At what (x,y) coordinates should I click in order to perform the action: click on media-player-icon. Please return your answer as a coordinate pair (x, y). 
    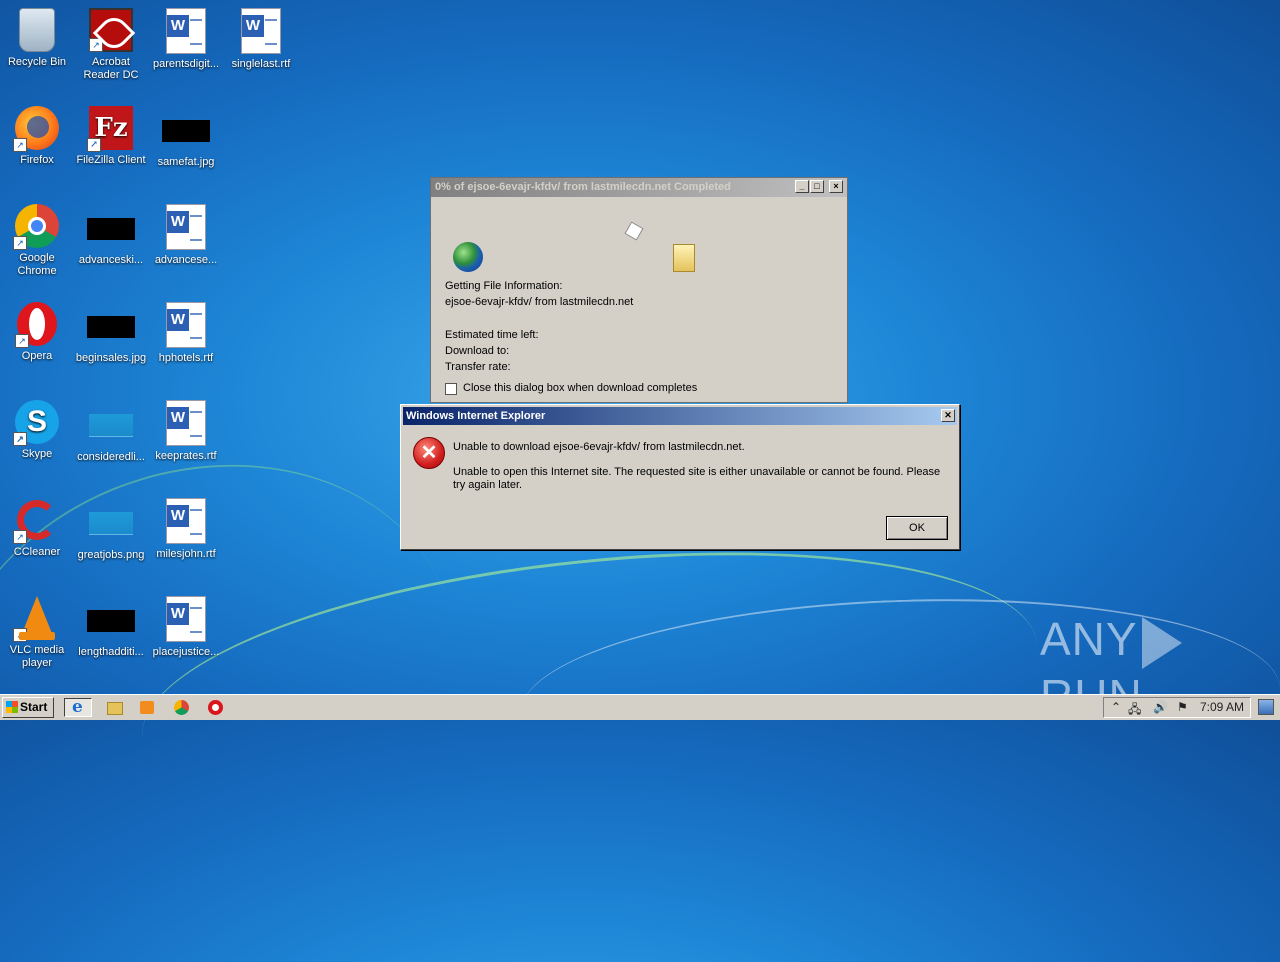
    Looking at the image, I should click on (147, 707).